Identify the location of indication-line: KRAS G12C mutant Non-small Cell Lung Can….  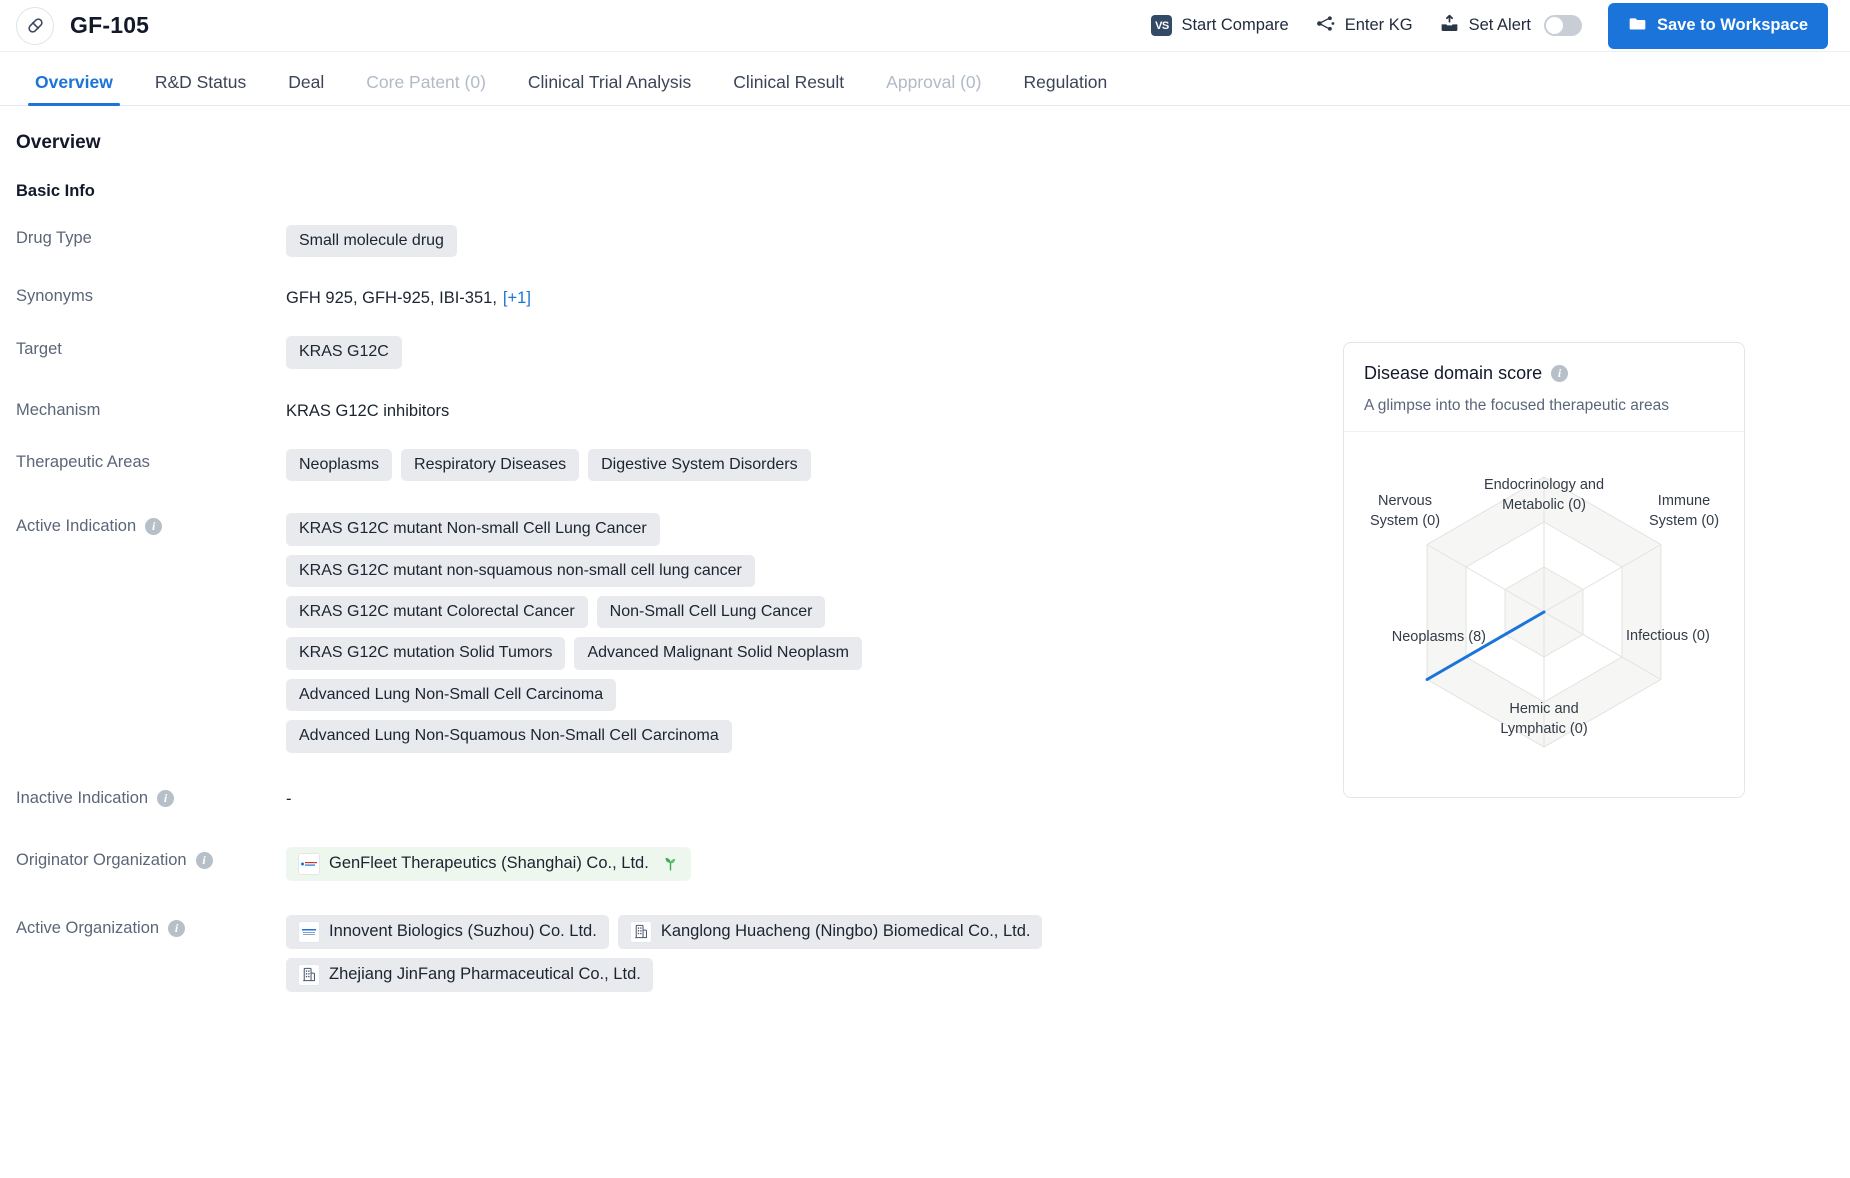
(708, 529).